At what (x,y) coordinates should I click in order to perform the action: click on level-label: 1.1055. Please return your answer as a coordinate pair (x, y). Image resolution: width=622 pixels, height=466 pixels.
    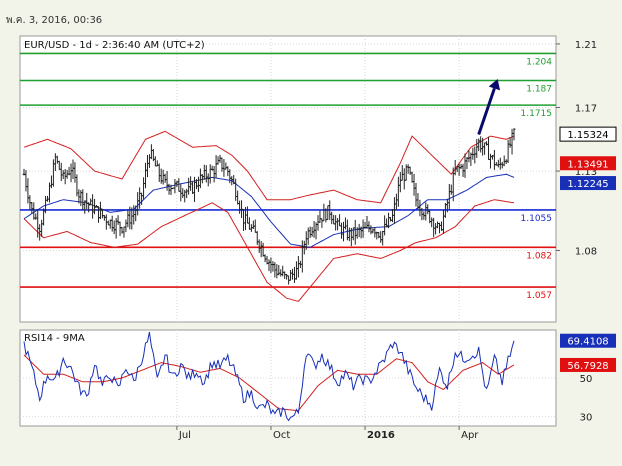
    Looking at the image, I should click on (537, 219).